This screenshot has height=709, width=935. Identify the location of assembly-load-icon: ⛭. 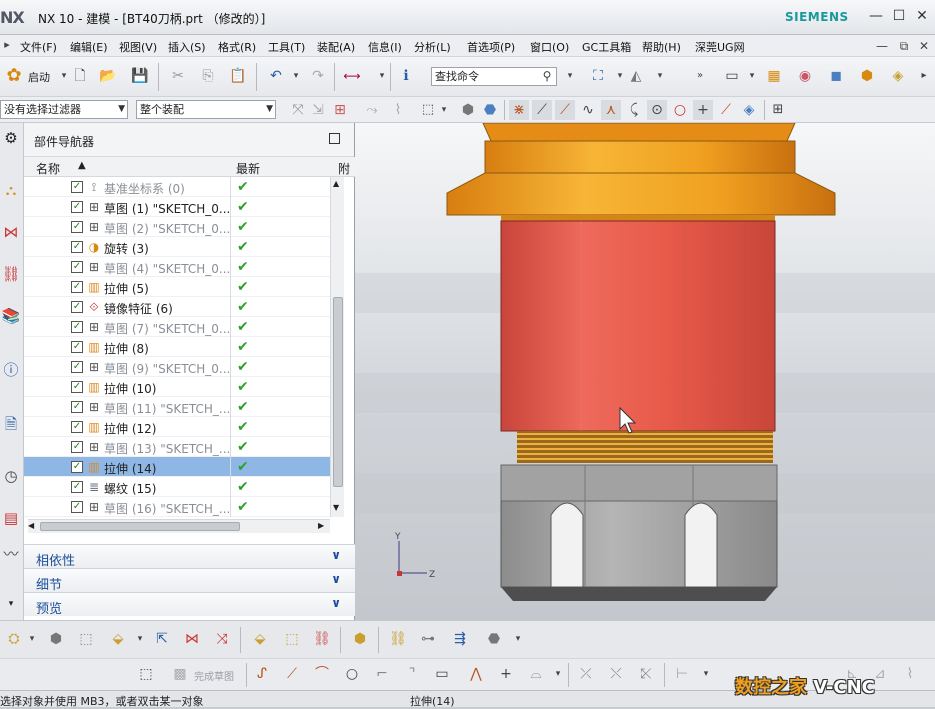
(14, 639).